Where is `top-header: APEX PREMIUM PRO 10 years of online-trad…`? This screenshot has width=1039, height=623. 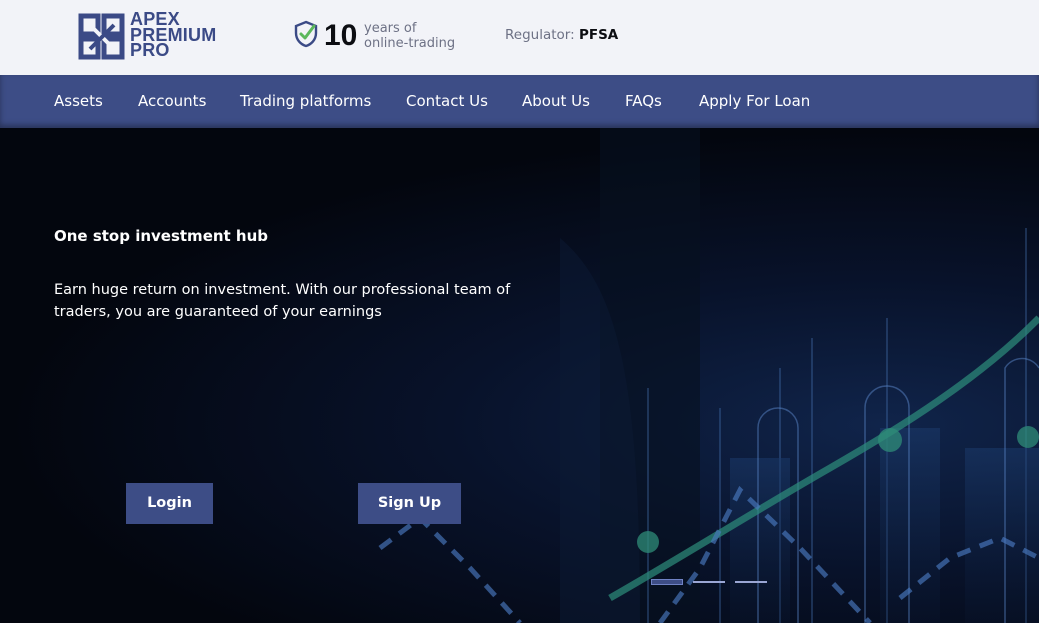 top-header: APEX PREMIUM PRO 10 years of online-trad… is located at coordinates (519, 37).